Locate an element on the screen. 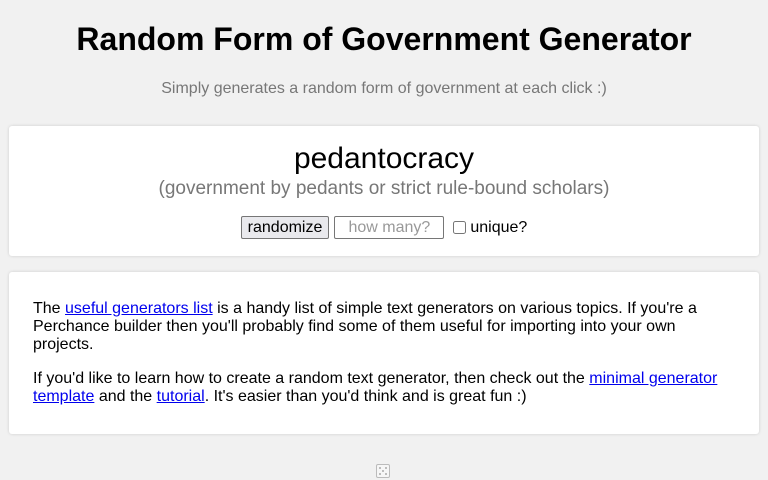 Image resolution: width=768 pixels, height=480 pixels. useful-generators-link: useful generators list is located at coordinates (139, 308).